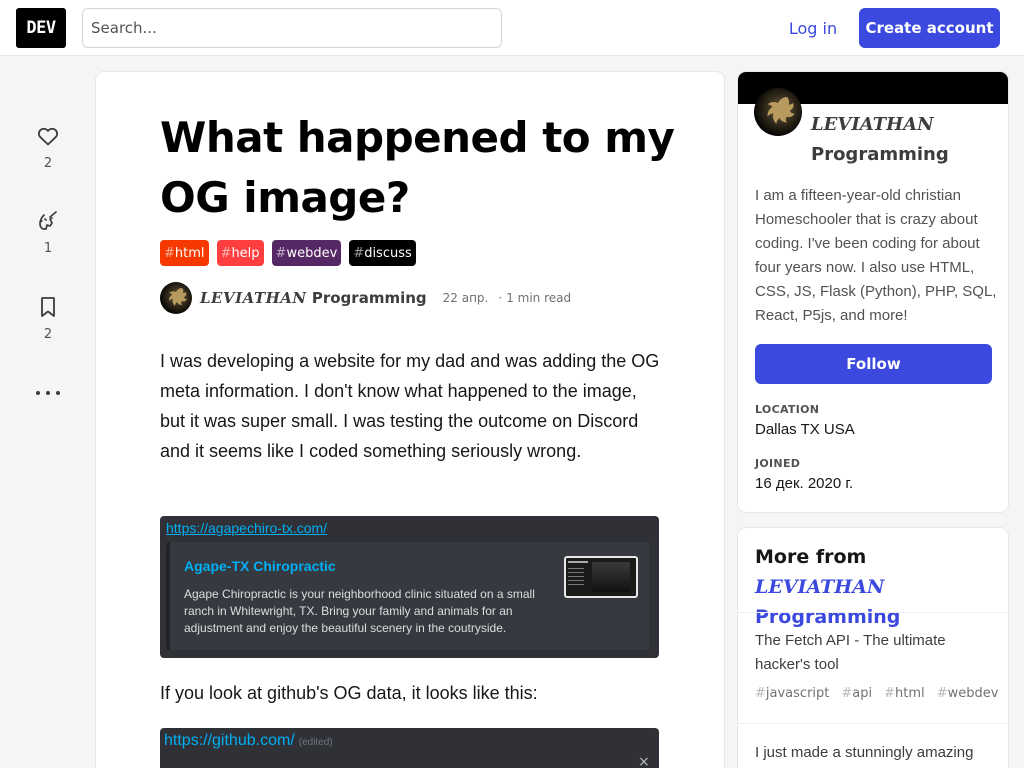 This screenshot has width=1024, height=768. What do you see at coordinates (465, 298) in the screenshot?
I see `publish-date: 22 апр.` at bounding box center [465, 298].